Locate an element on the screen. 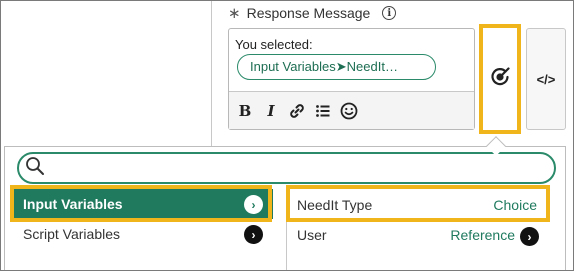 The image size is (574, 271). data-pill-picker-button is located at coordinates (500, 79).